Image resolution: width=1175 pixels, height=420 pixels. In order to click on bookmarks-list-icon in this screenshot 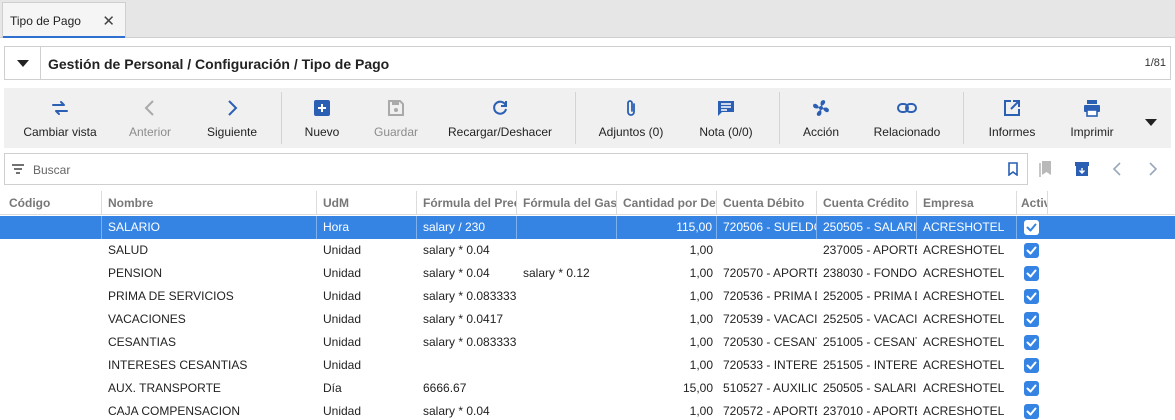, I will do `click(1046, 170)`.